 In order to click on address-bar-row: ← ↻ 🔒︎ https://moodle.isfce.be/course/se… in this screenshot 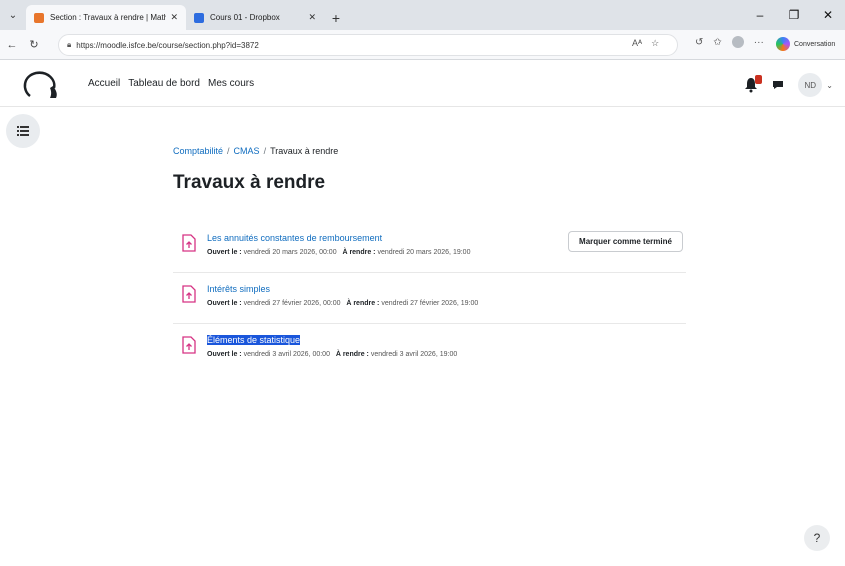, I will do `click(422, 45)`.